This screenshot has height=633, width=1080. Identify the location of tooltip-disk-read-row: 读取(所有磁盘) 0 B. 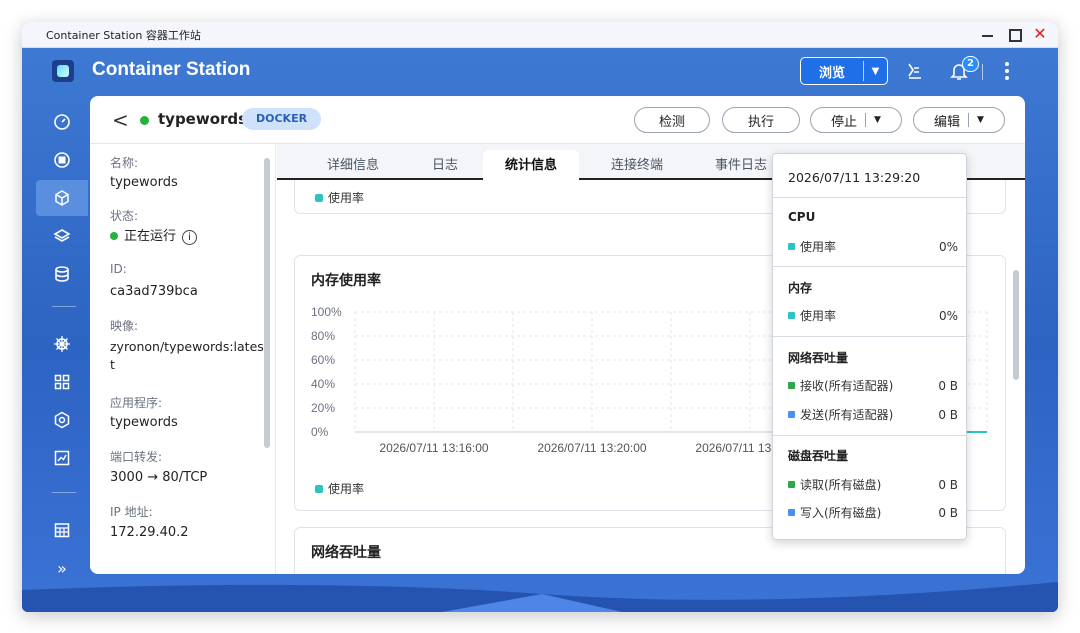
(873, 484).